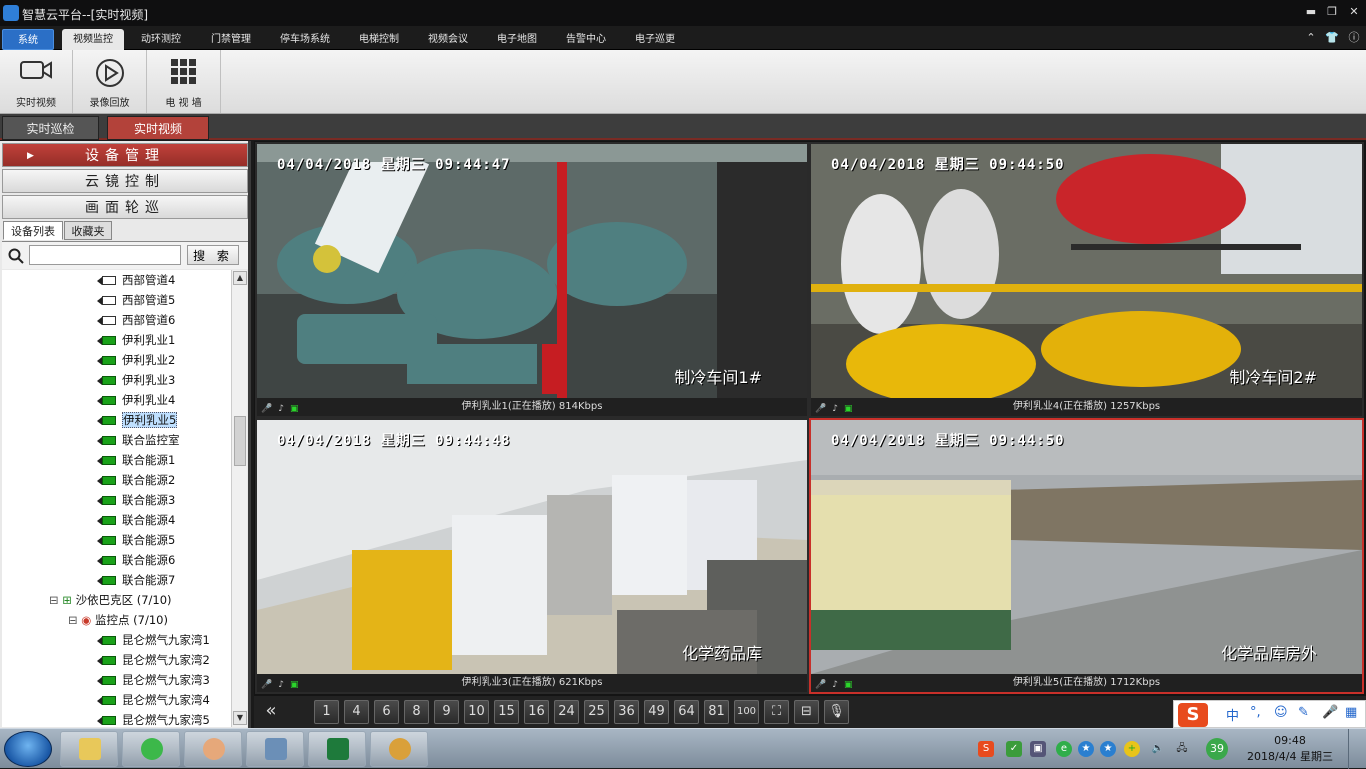 Image resolution: width=1366 pixels, height=769 pixels. I want to click on layout-button-8: 8, so click(416, 712).